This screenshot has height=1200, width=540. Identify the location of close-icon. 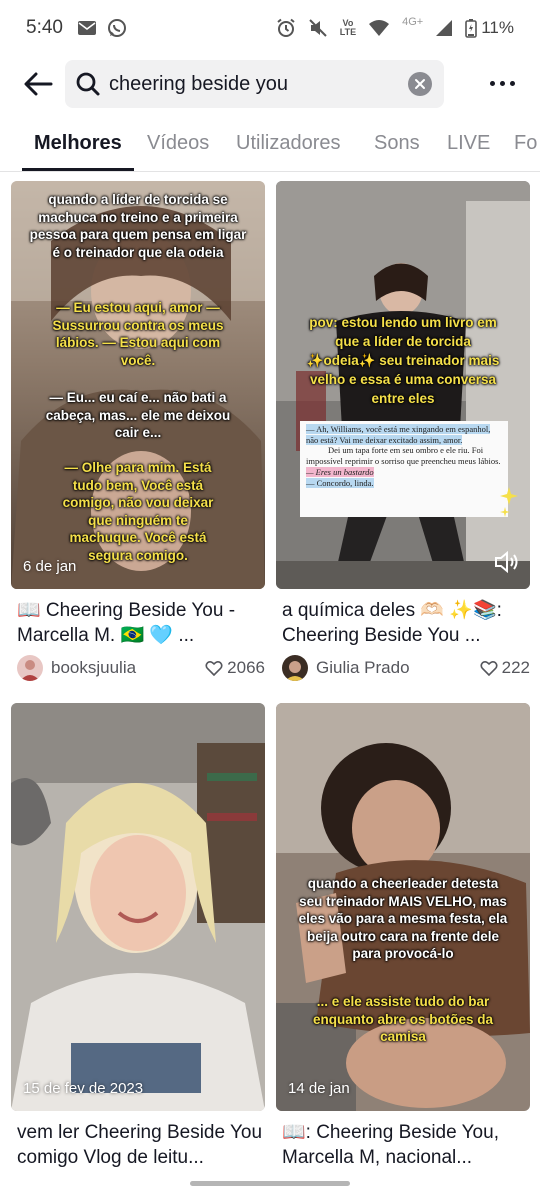
(420, 84).